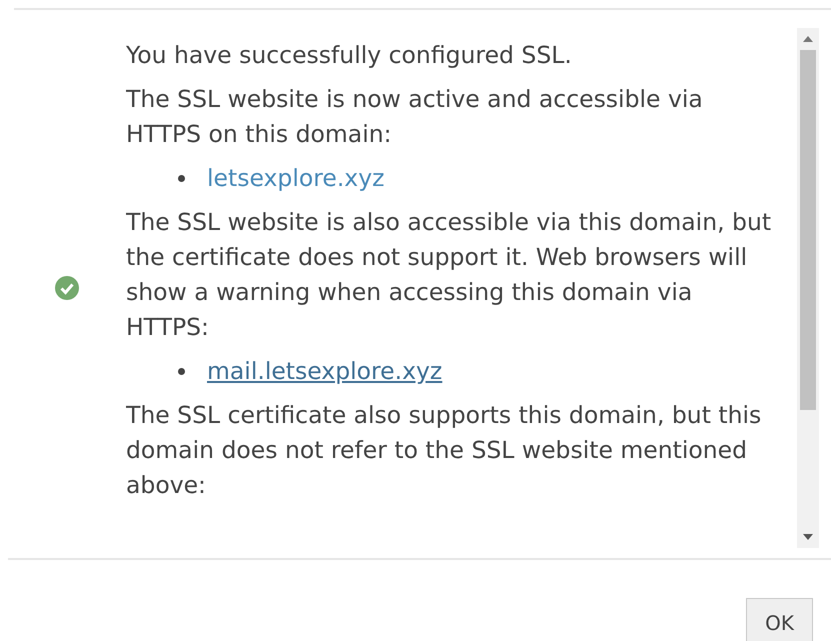  I want to click on domain-link: mail.letsexplore.xyz, so click(324, 371).